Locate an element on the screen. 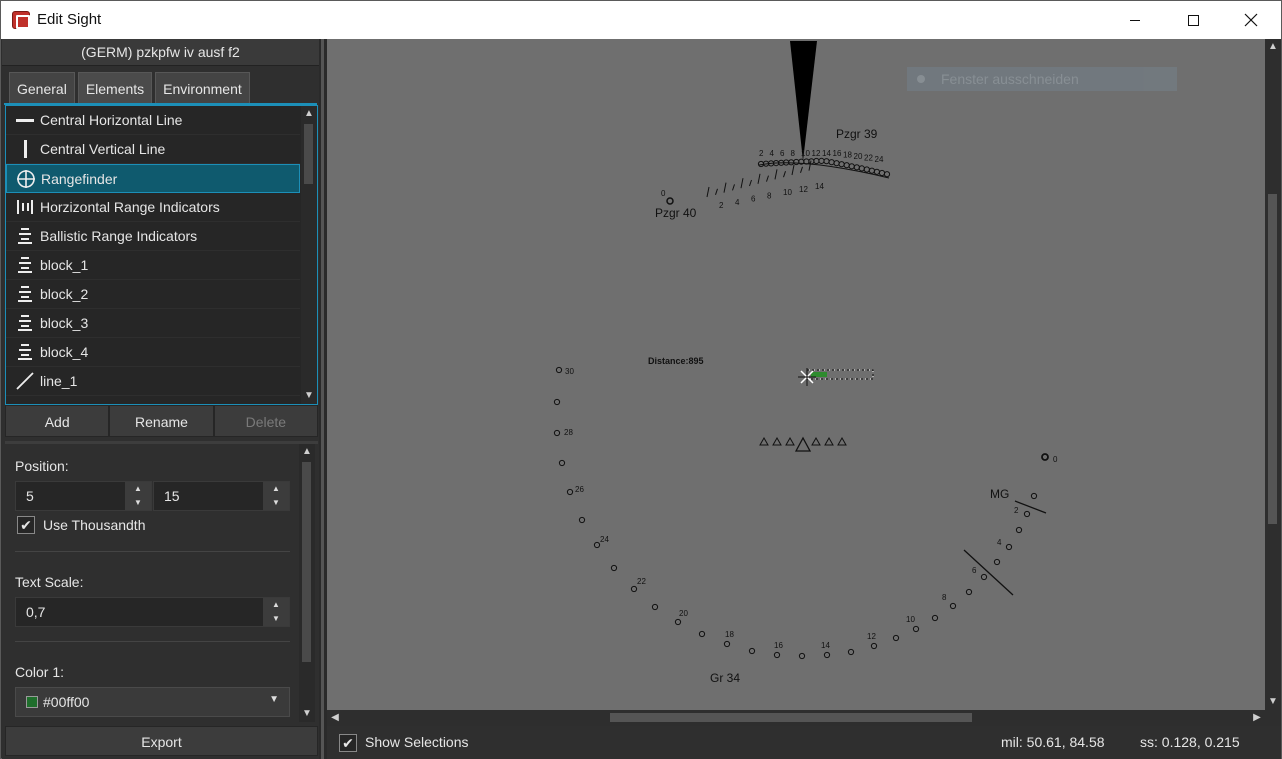  list-item-selected: Rangefinder is located at coordinates (153, 178).